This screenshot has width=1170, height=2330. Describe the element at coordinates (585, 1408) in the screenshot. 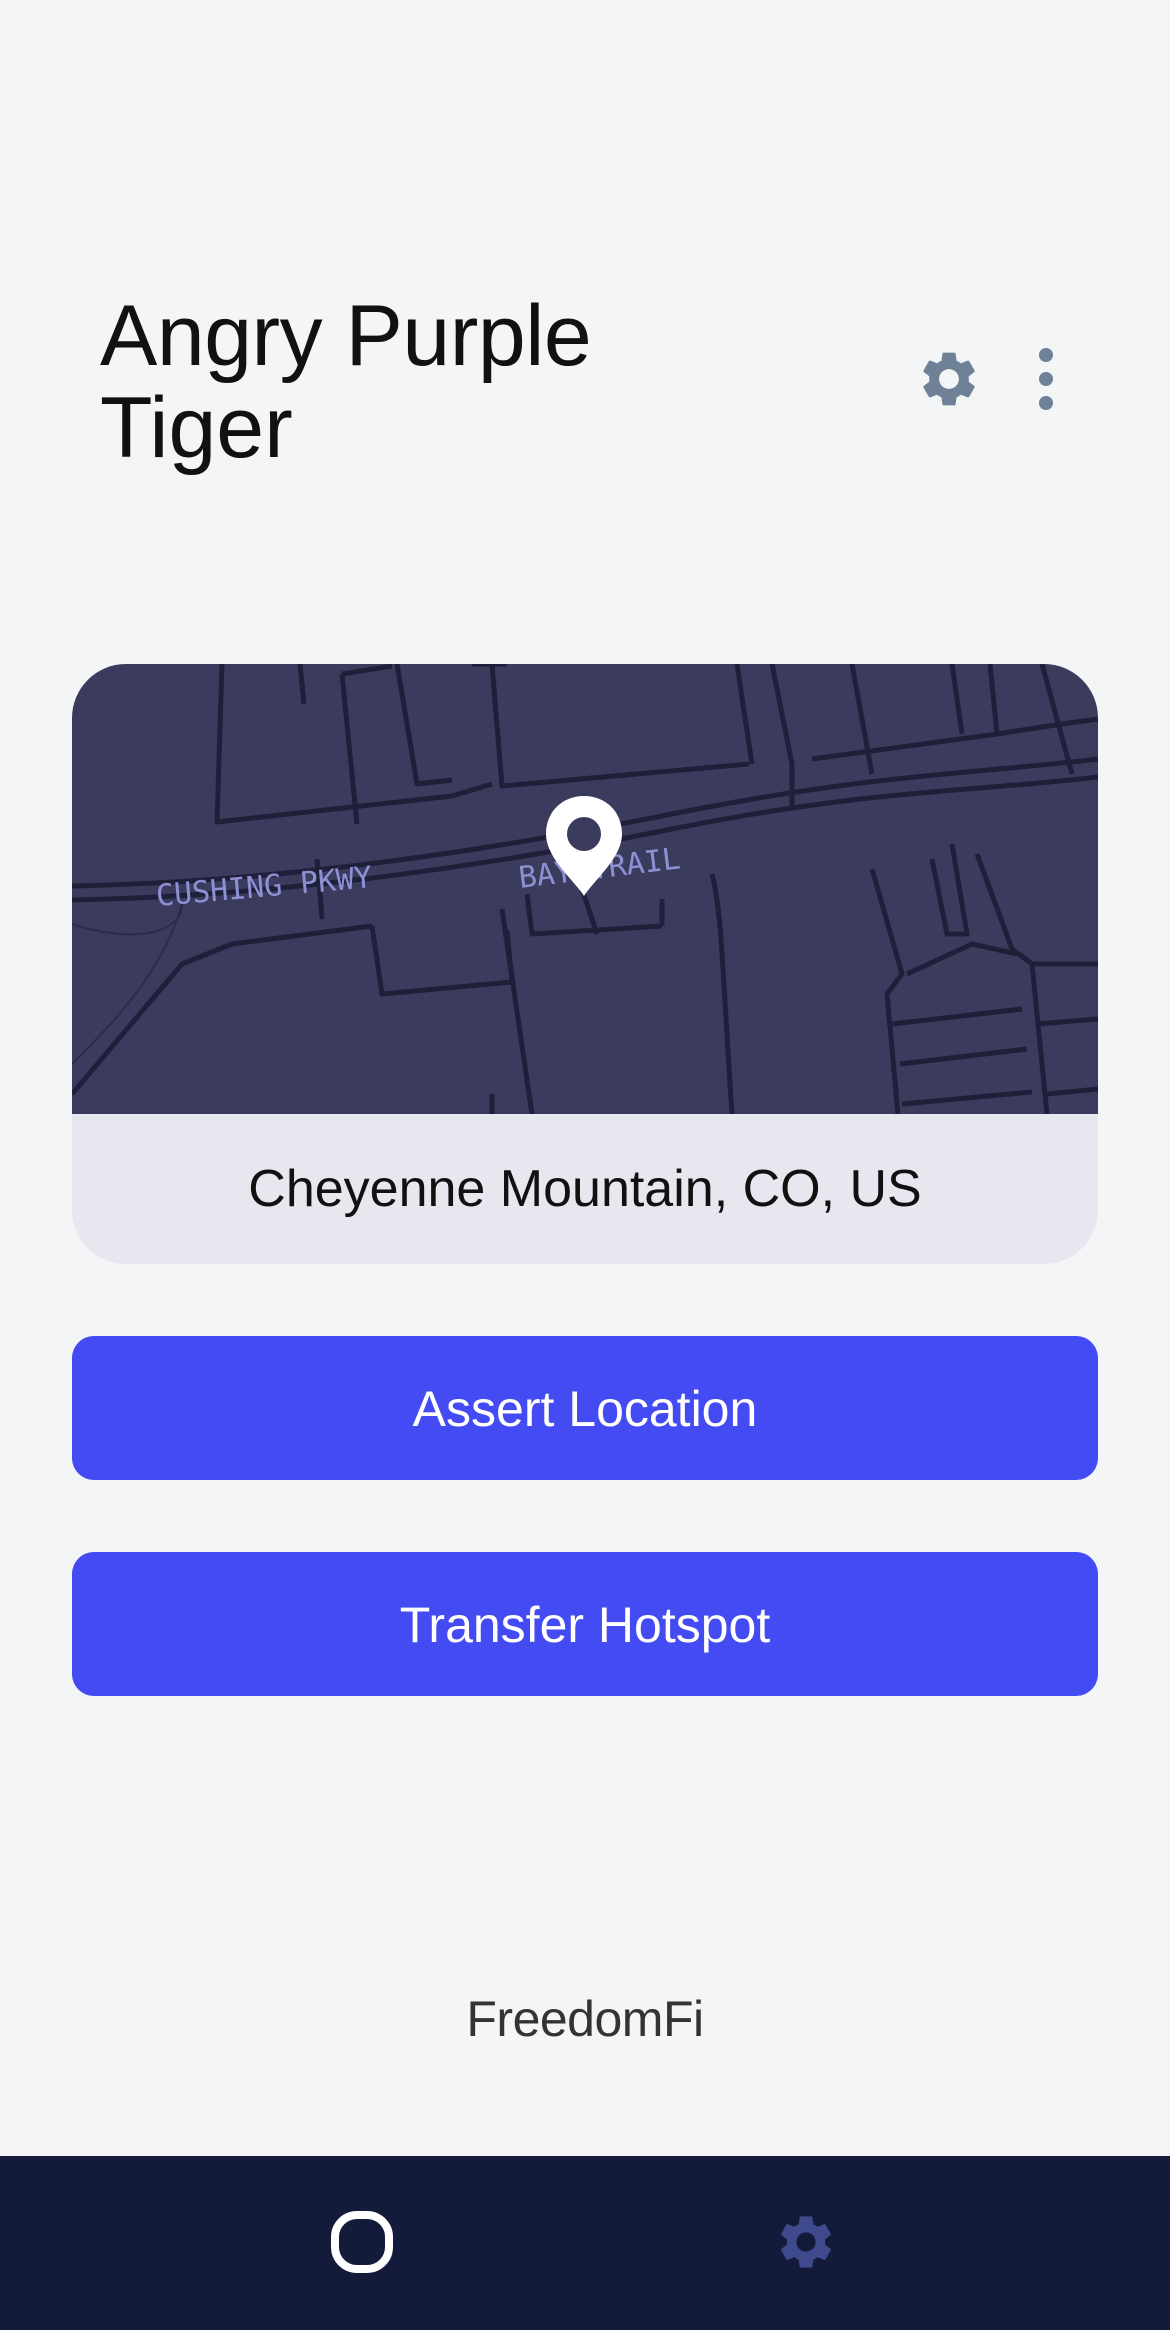

I see `assert-location-button: Assert Location` at that location.